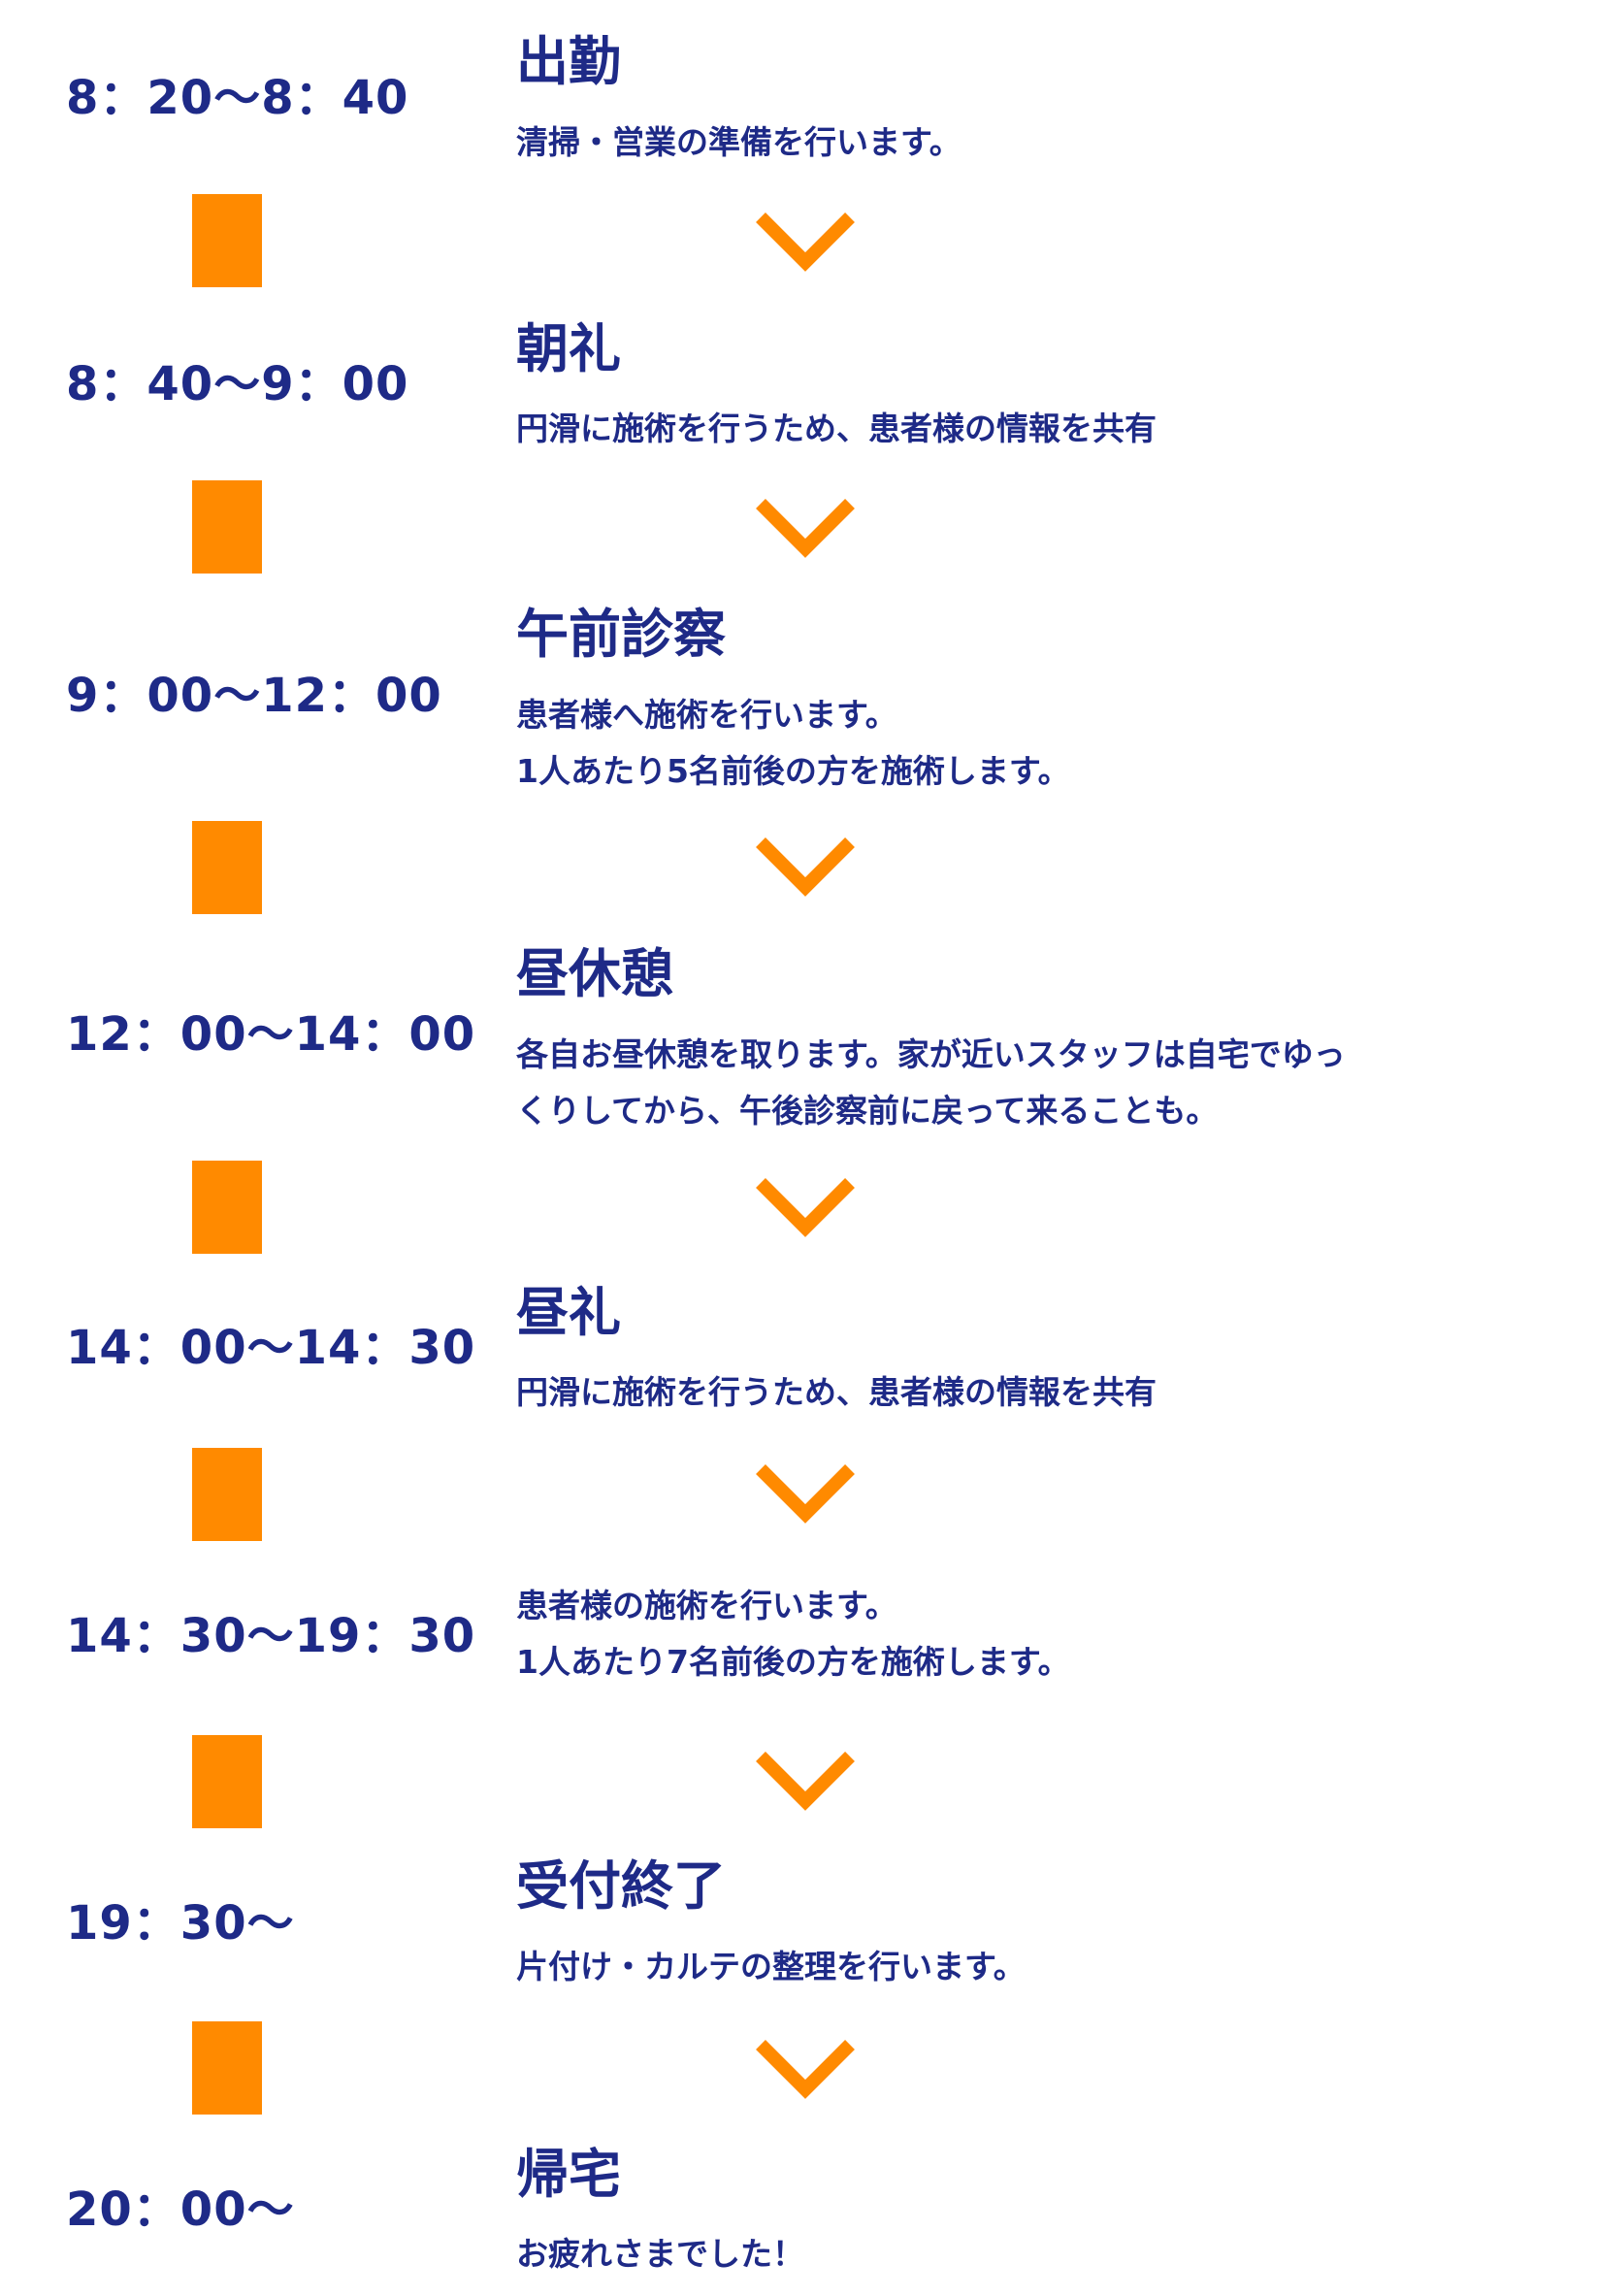  I want to click on step-title: 昼休憩, so click(595, 973).